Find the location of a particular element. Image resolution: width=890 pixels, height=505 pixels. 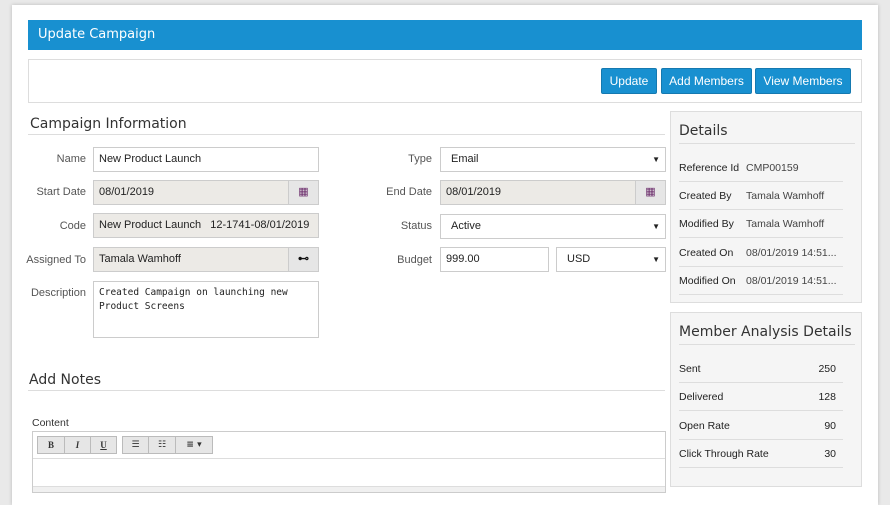

detail-value: CMP00159 is located at coordinates (772, 168).